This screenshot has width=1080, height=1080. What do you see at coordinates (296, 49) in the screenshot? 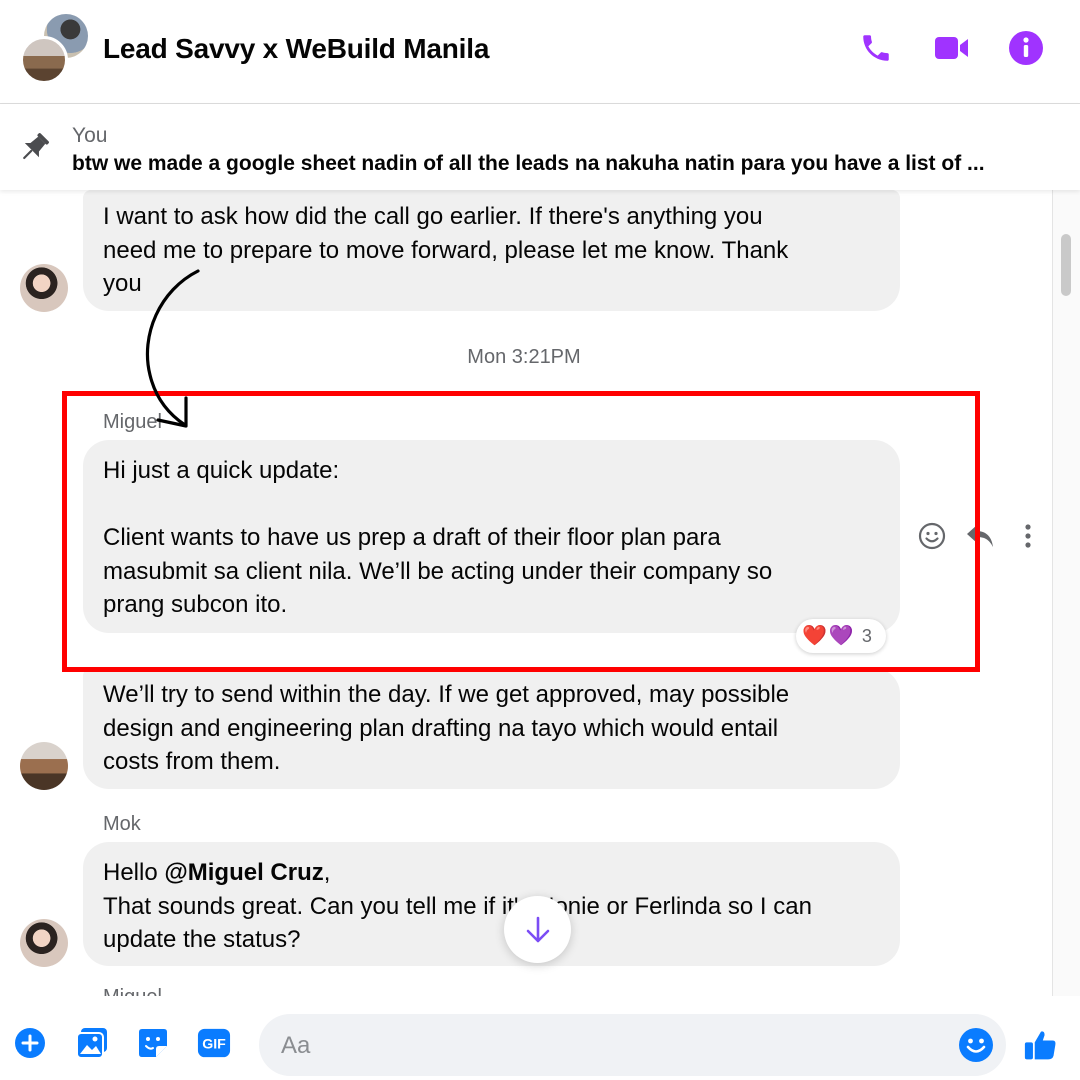
I see `conversation-title: Lead Savvy x WeBuild Manila` at bounding box center [296, 49].